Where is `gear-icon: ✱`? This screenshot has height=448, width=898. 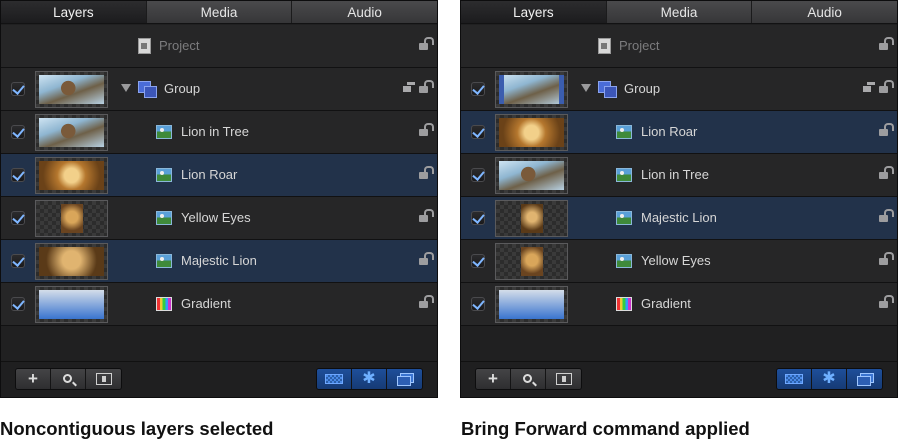
gear-icon: ✱ is located at coordinates (829, 378).